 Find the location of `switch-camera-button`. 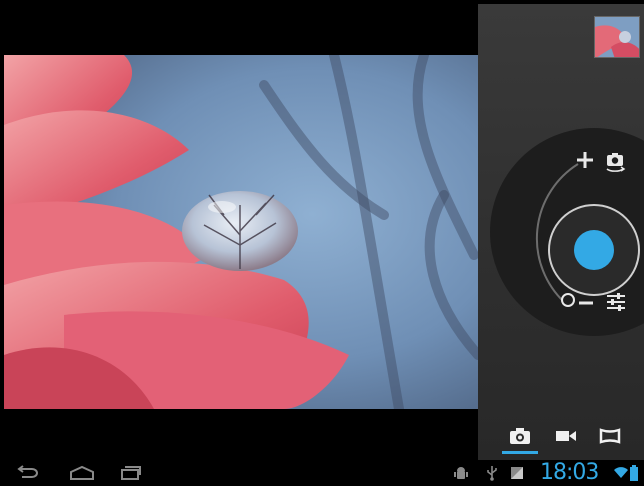

switch-camera-button is located at coordinates (615, 161).